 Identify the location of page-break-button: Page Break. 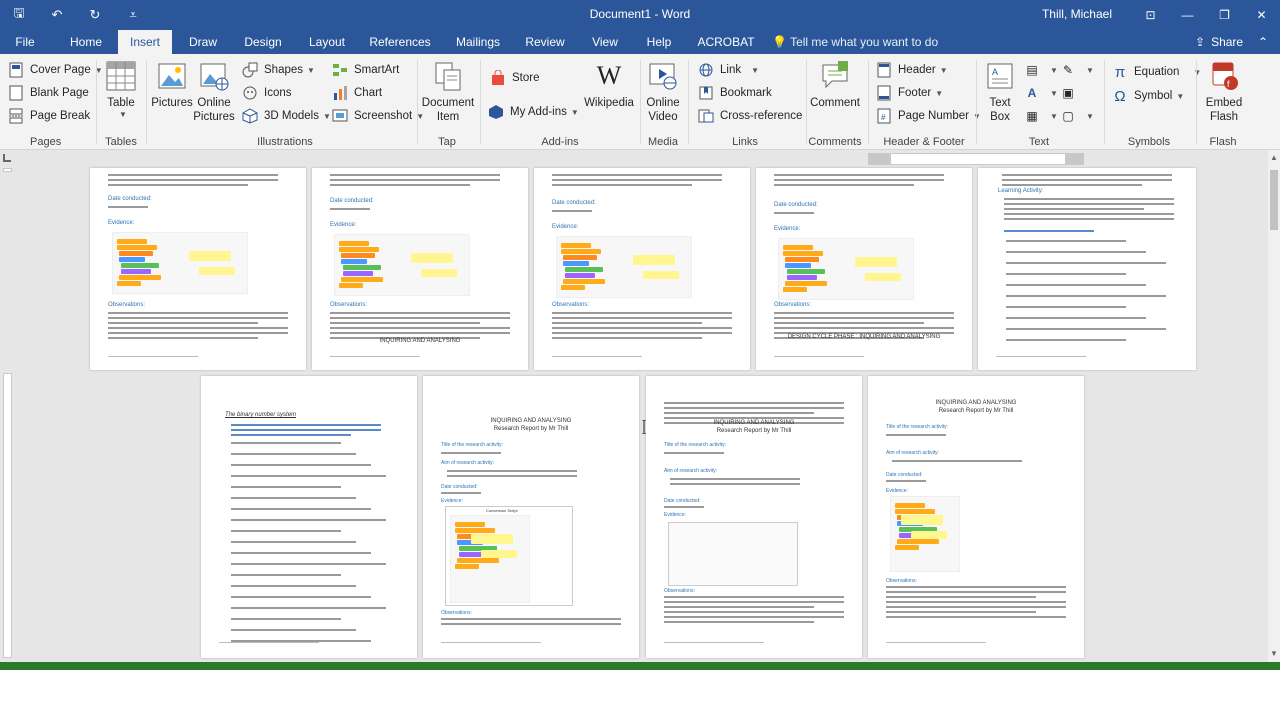
(49, 116).